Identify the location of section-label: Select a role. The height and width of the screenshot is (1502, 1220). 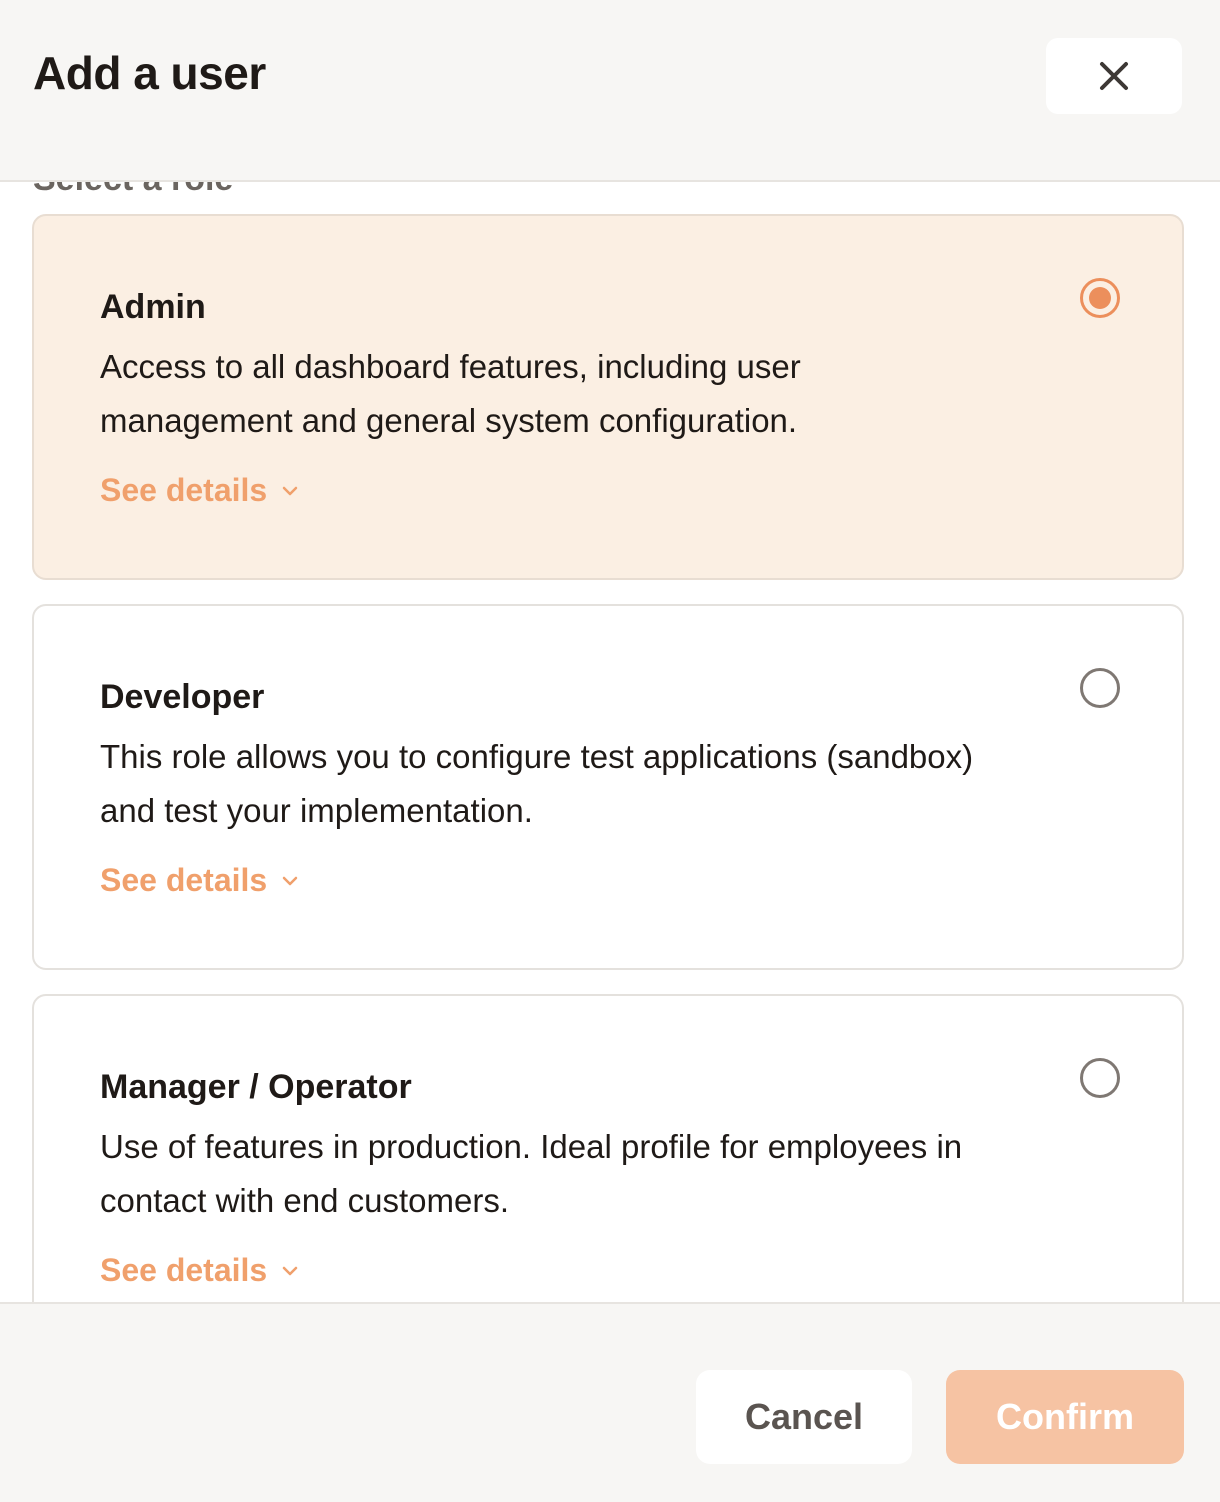
(133, 190).